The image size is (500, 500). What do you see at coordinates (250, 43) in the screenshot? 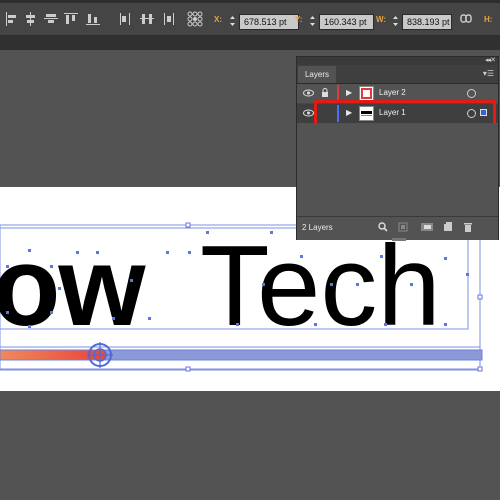
I see `tab-bar-strip` at bounding box center [250, 43].